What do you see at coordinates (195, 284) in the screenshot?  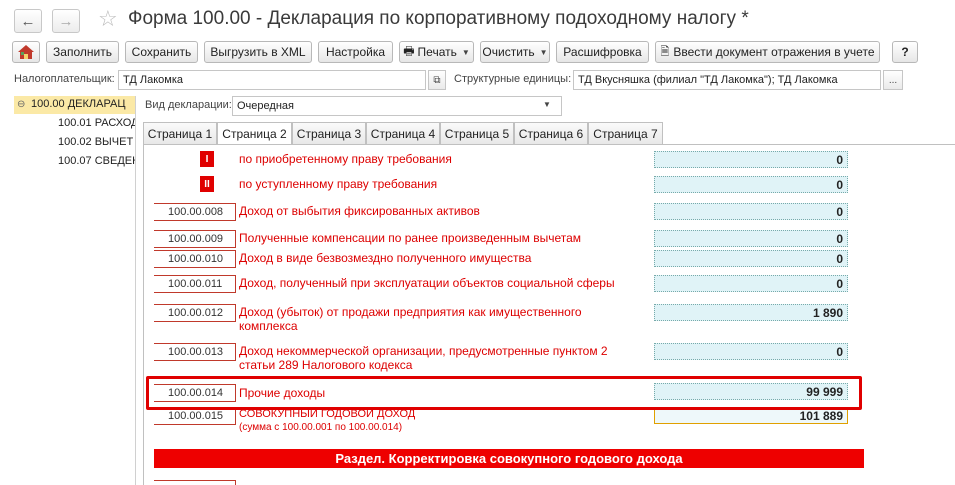 I see `row-code: 100.00.011` at bounding box center [195, 284].